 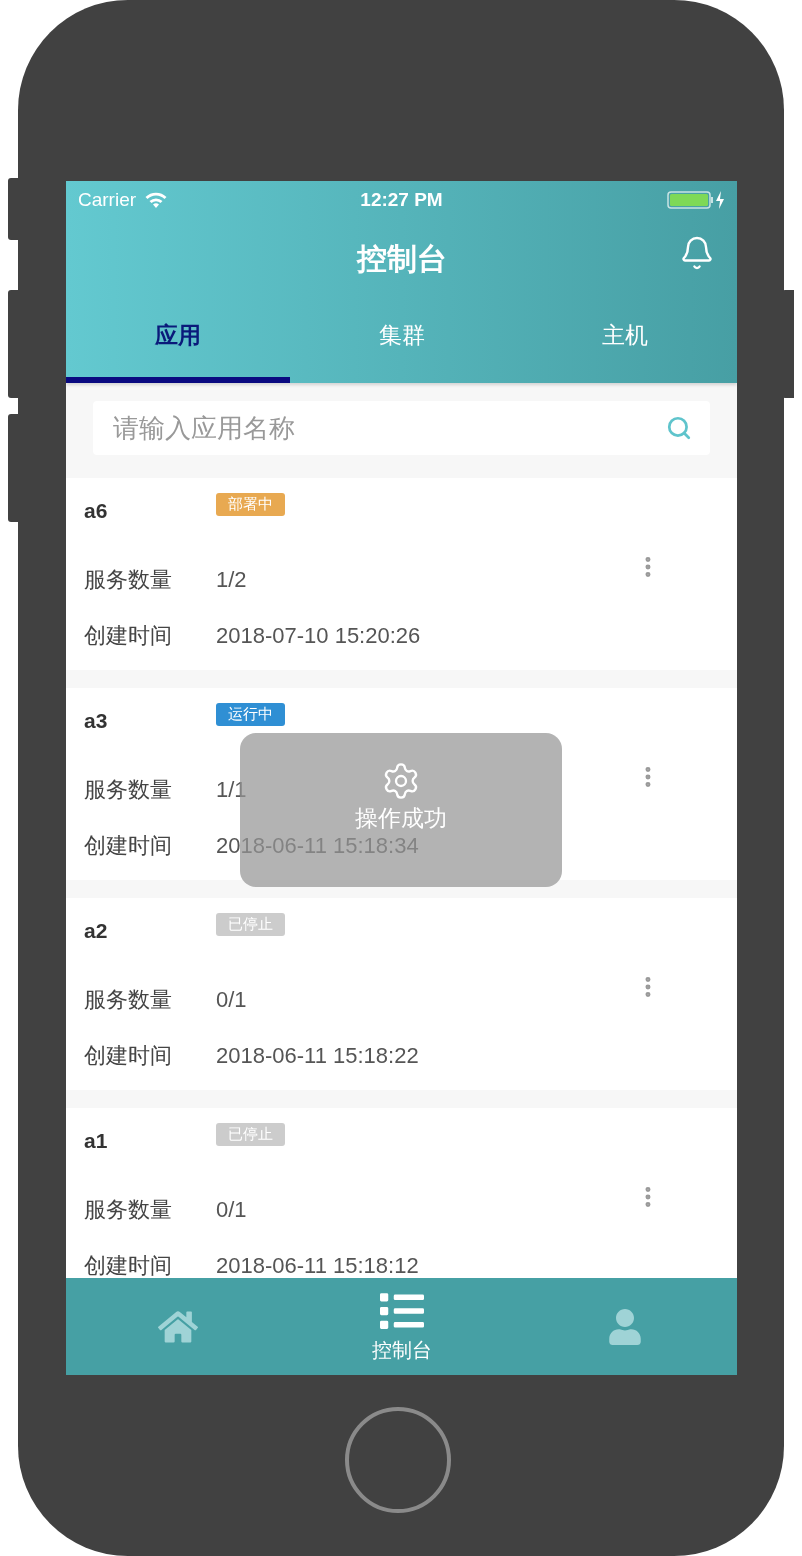 What do you see at coordinates (250, 714) in the screenshot?
I see `status-tag: 运行中` at bounding box center [250, 714].